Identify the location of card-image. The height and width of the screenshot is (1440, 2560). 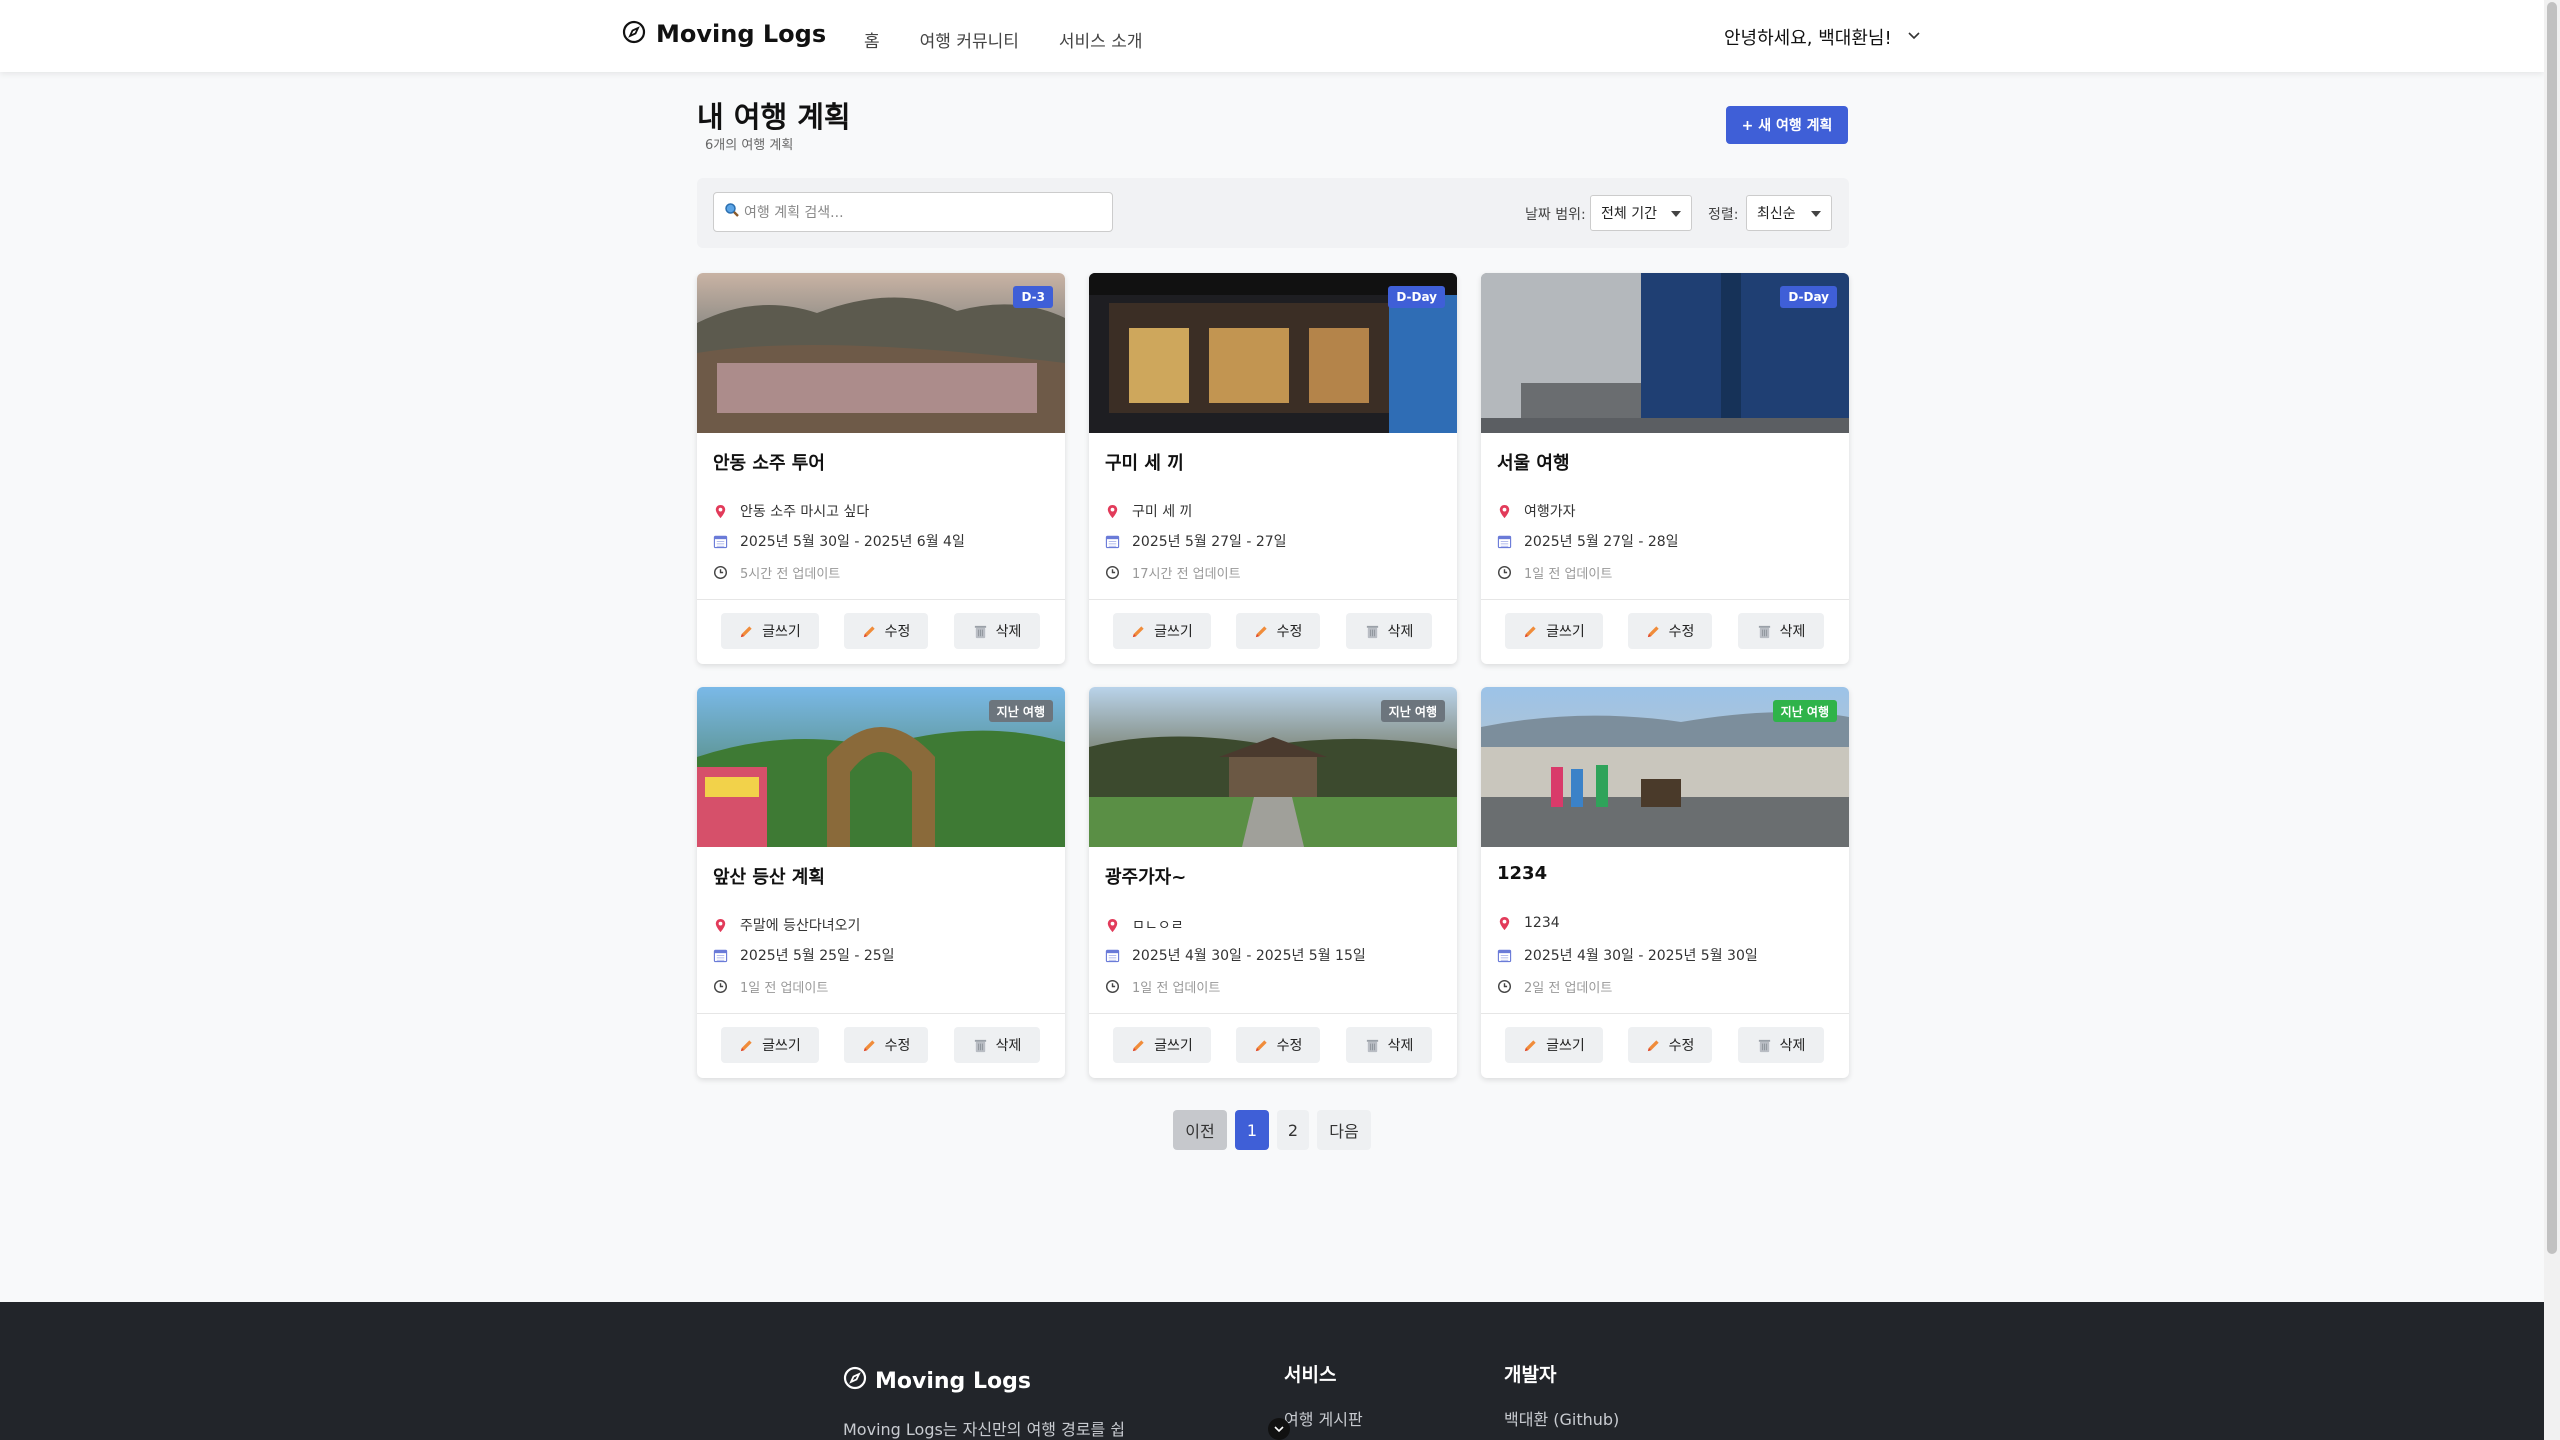
(881, 353).